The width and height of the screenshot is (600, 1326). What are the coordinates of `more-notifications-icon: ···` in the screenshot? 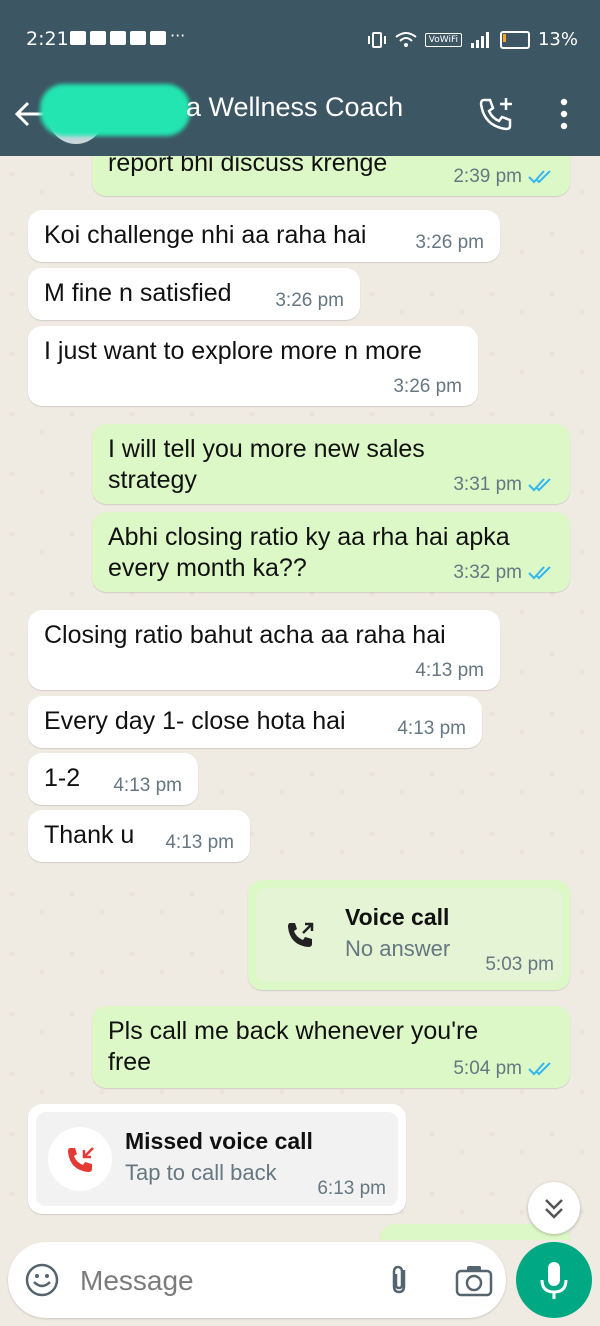 It's located at (178, 35).